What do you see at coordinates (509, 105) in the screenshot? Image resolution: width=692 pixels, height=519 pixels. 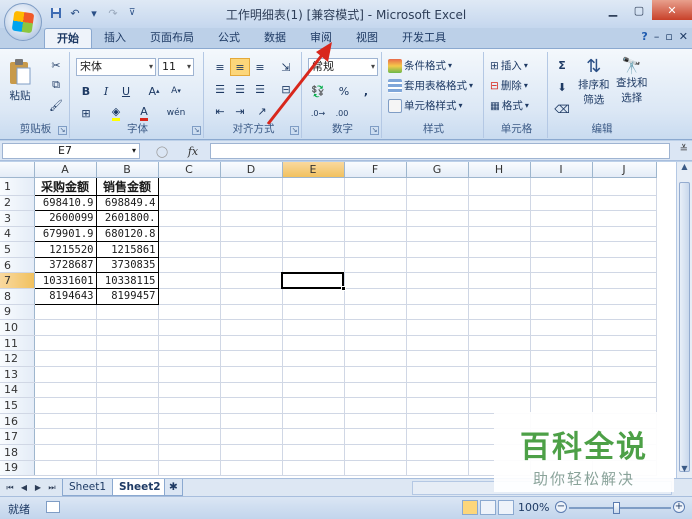 I see `format-cells-button: ▦ 格式 ▾` at bounding box center [509, 105].